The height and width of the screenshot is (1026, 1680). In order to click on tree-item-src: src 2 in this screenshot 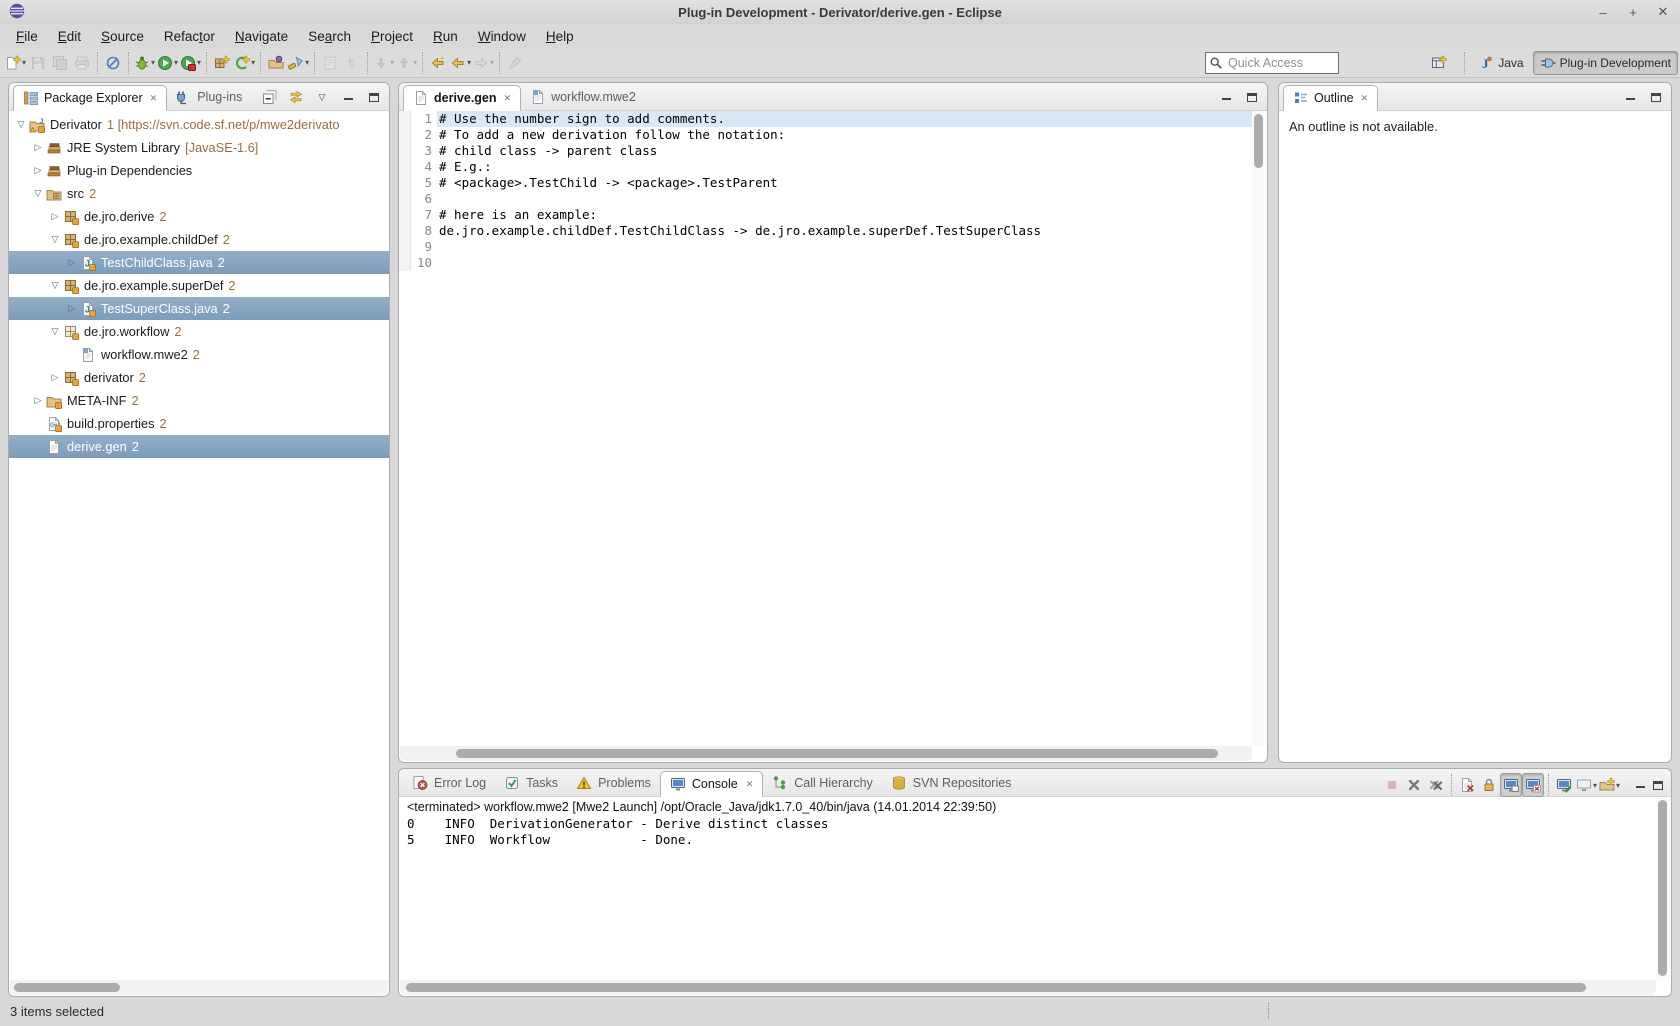, I will do `click(199, 193)`.